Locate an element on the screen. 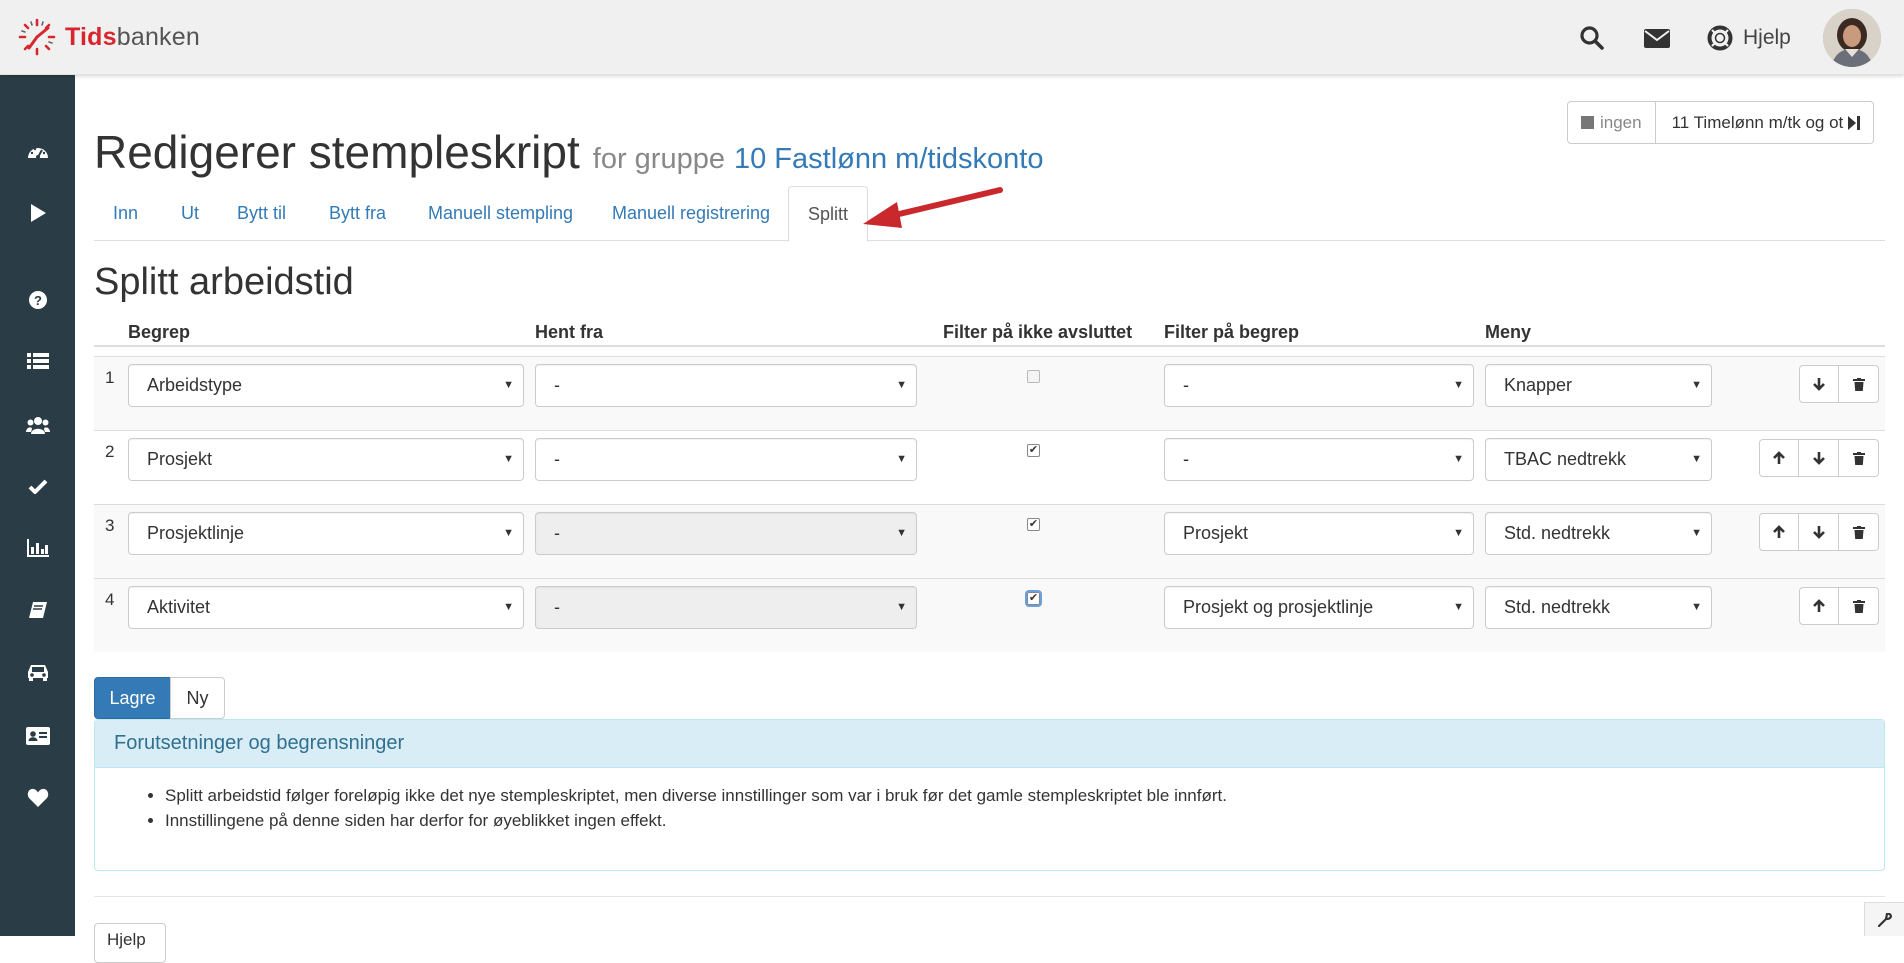 The image size is (1904, 963). list-icon is located at coordinates (37, 361).